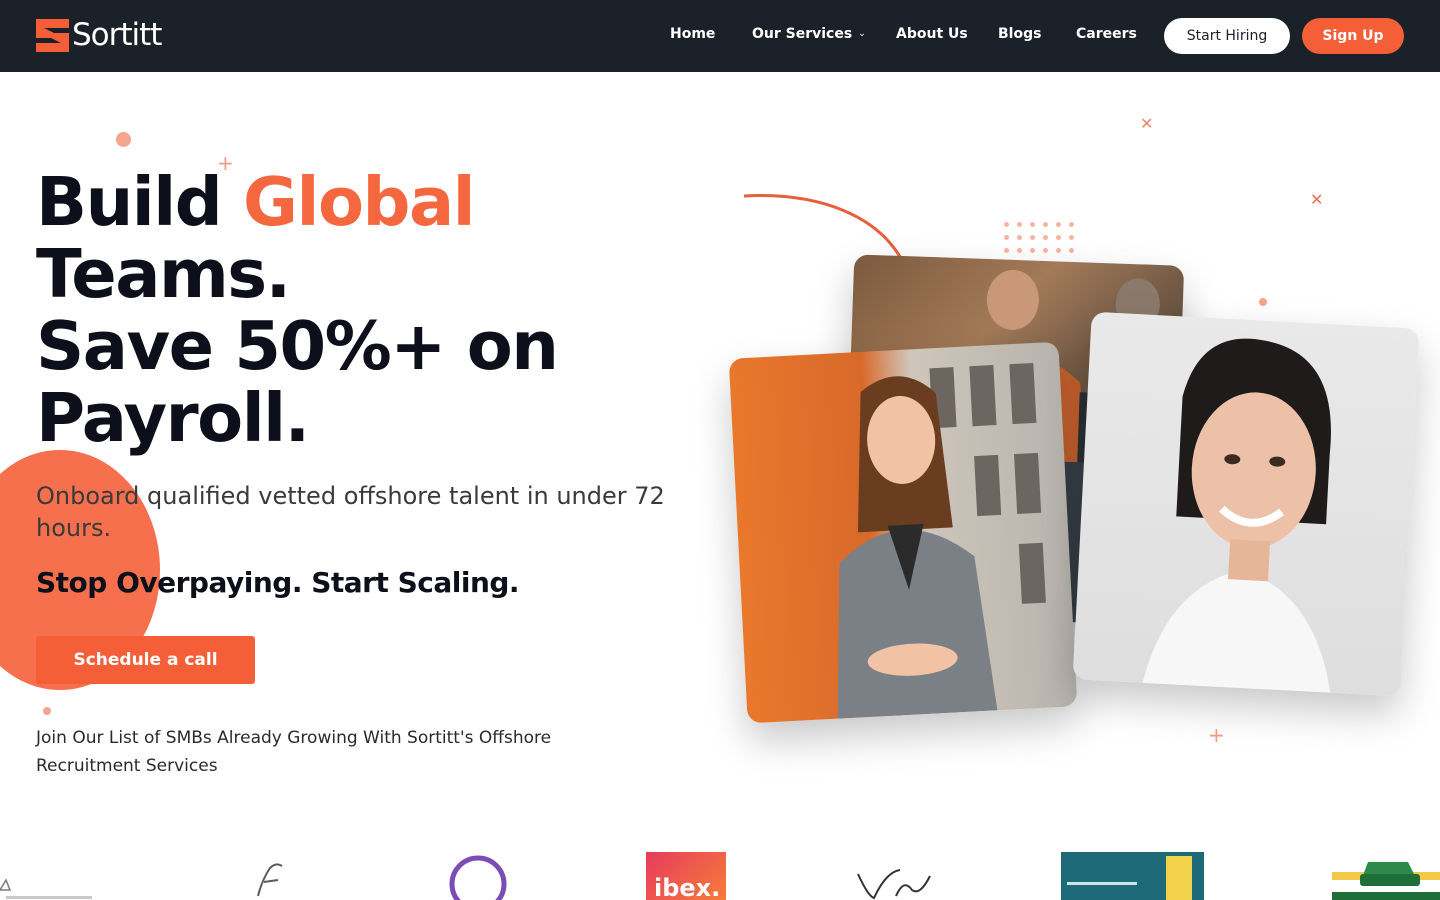 The height and width of the screenshot is (900, 1440). Describe the element at coordinates (129, 202) in the screenshot. I see `headline-word-build: Build` at that location.